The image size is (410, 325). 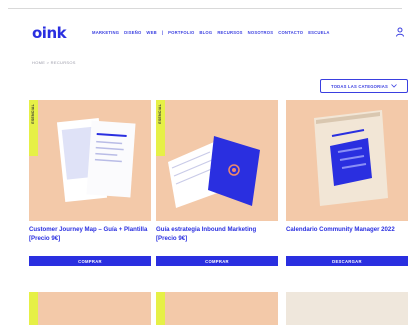 What do you see at coordinates (214, 172) in the screenshot?
I see `booklet-mockup-image` at bounding box center [214, 172].